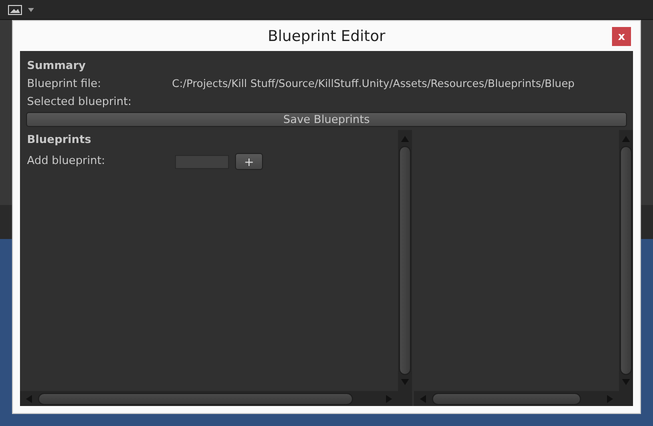  What do you see at coordinates (80, 102) in the screenshot?
I see `field-label: Selected blueprint:` at bounding box center [80, 102].